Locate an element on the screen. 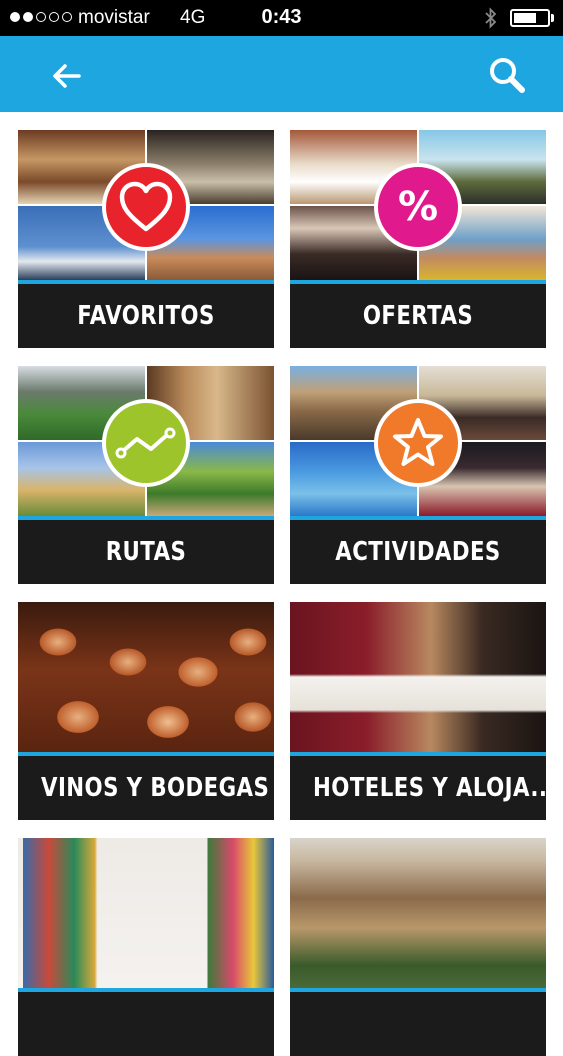  star-icon is located at coordinates (418, 442).